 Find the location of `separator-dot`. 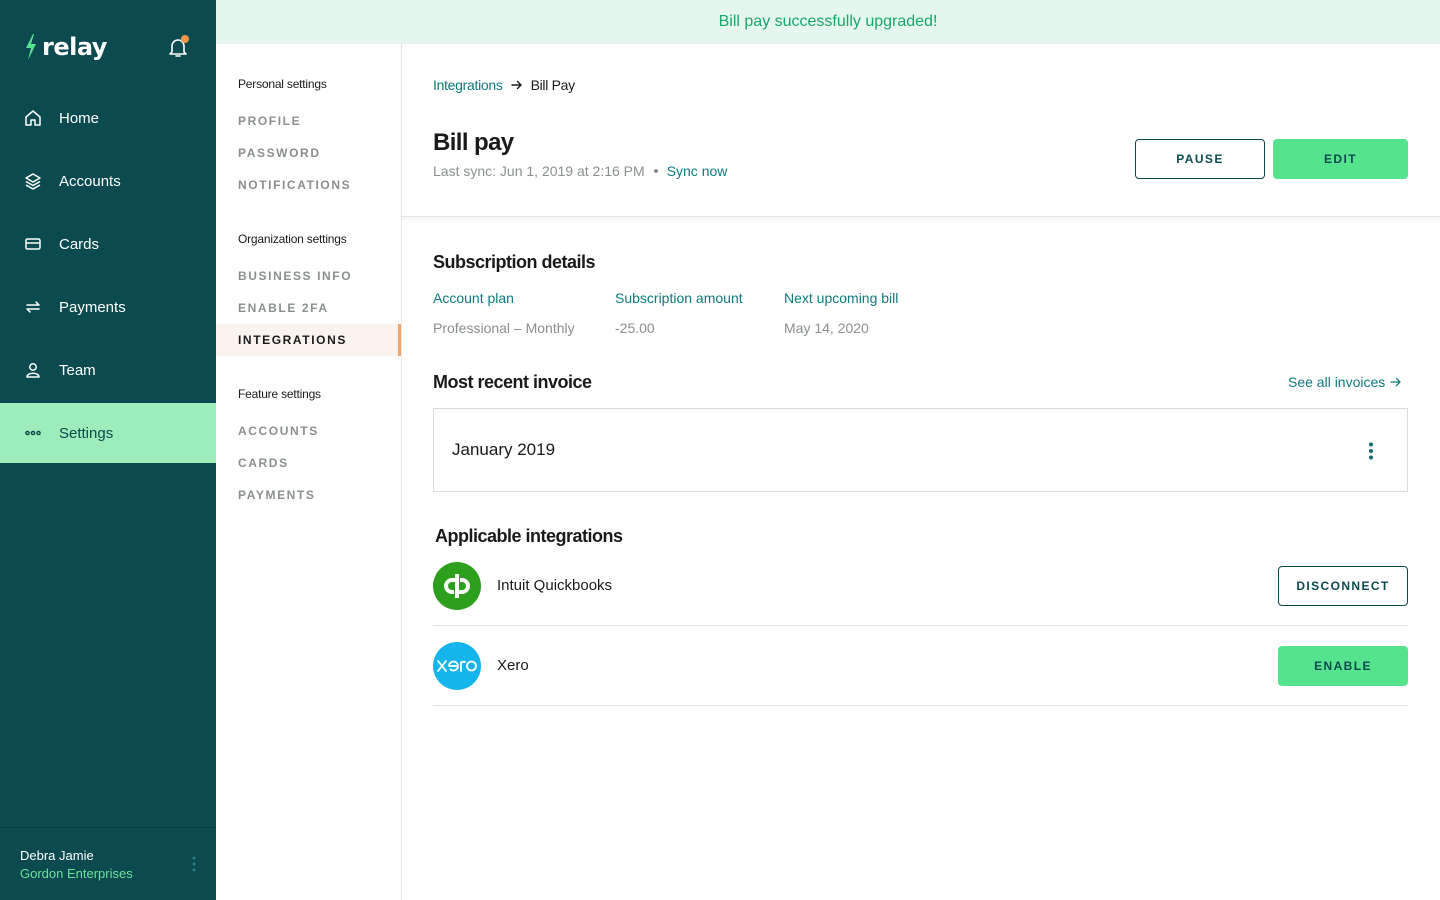

separator-dot is located at coordinates (655, 171).